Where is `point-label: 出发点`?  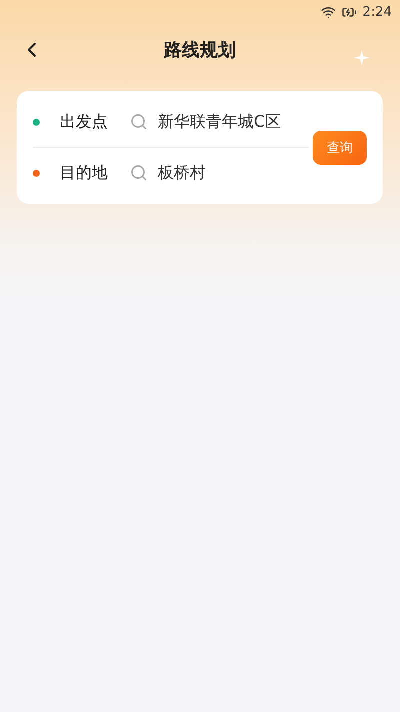 point-label: 出发点 is located at coordinates (84, 122).